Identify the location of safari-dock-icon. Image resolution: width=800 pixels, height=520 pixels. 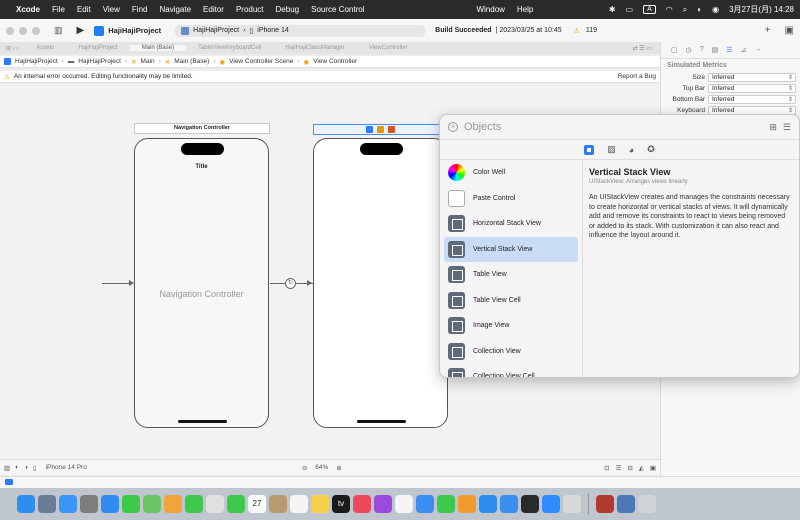
(110, 504).